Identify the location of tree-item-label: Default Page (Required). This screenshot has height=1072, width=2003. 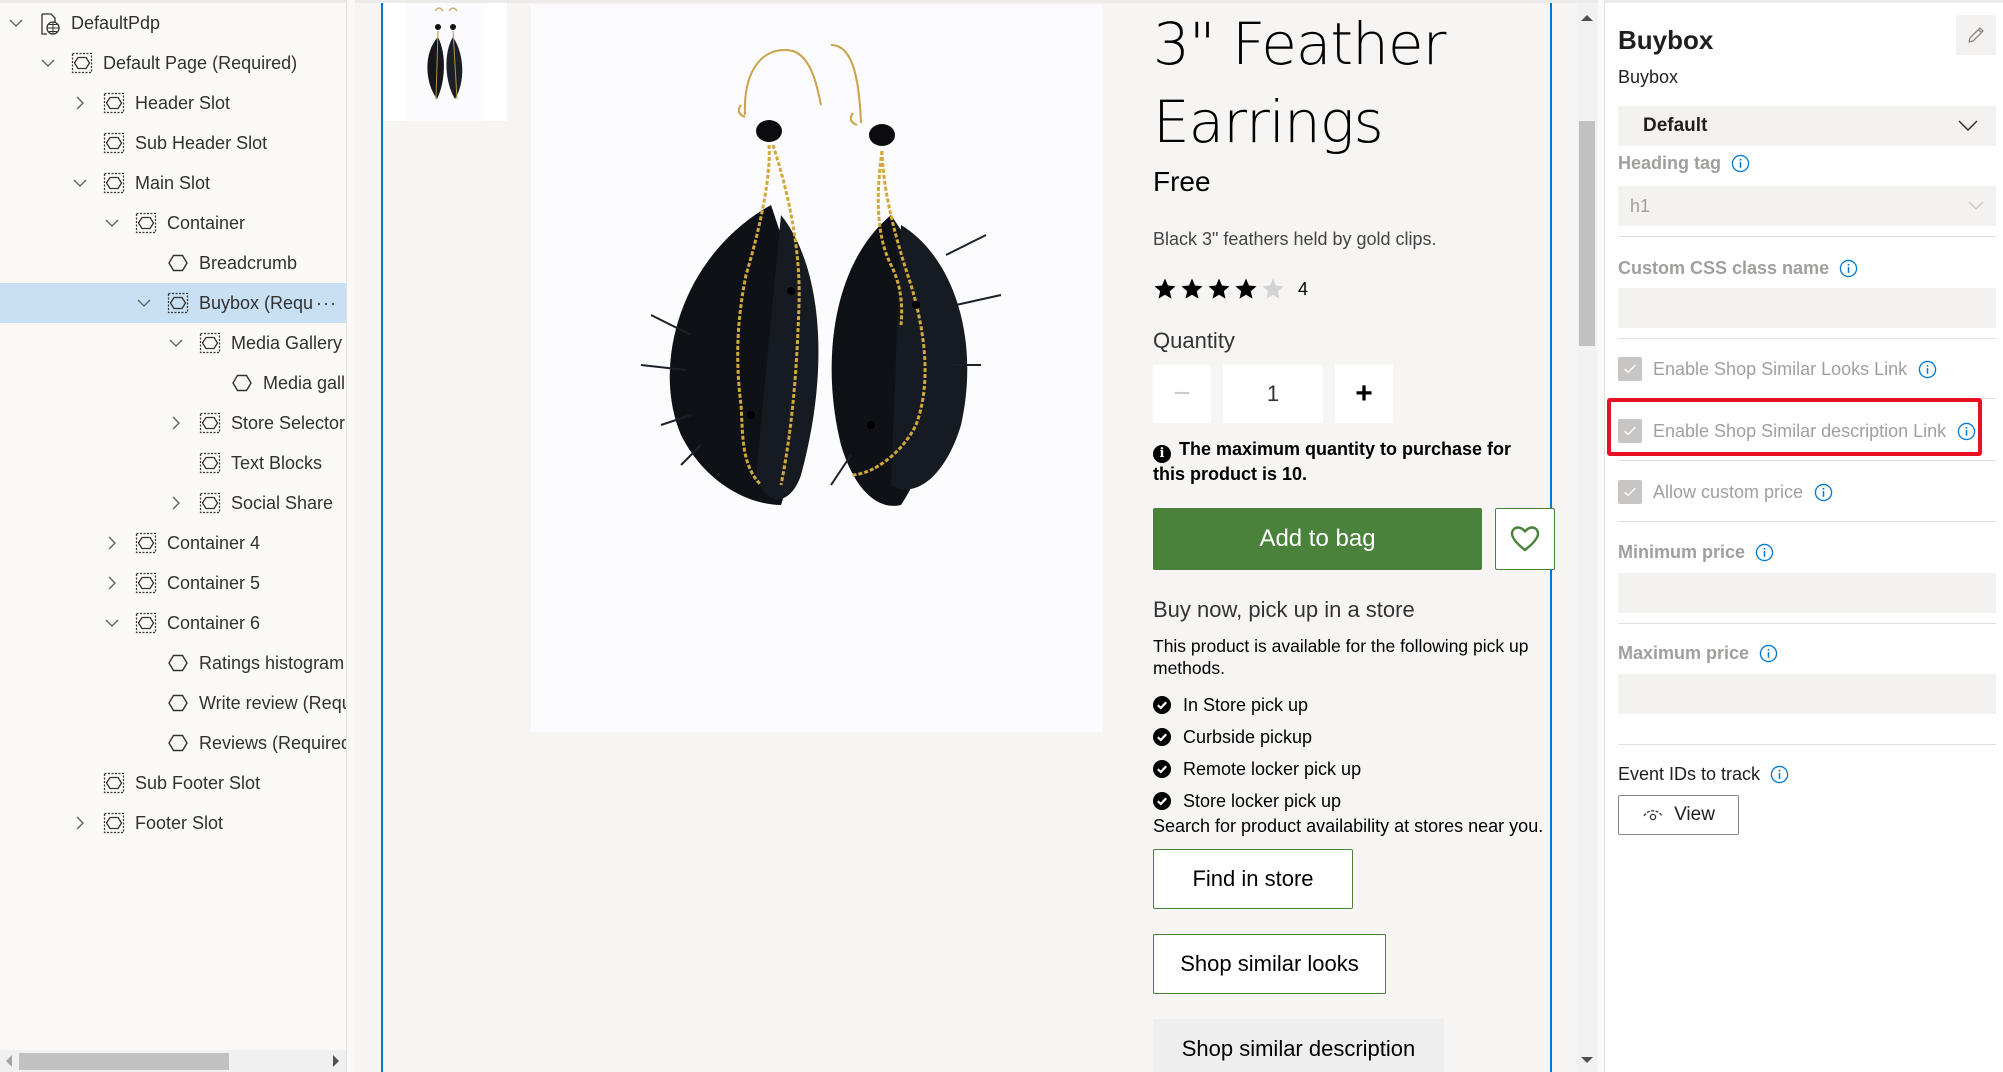
(200, 62).